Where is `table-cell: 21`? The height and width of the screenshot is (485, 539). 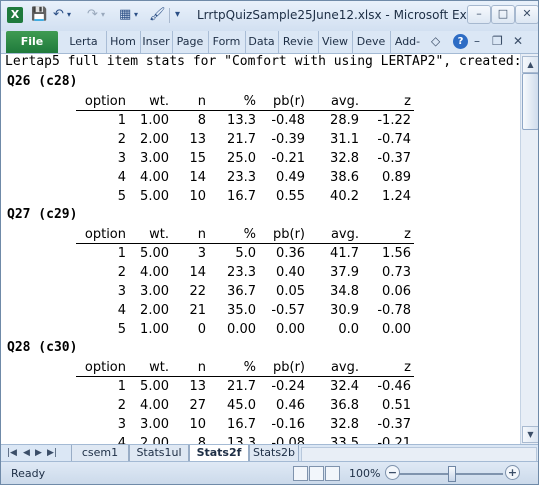
table-cell: 21 is located at coordinates (197, 310).